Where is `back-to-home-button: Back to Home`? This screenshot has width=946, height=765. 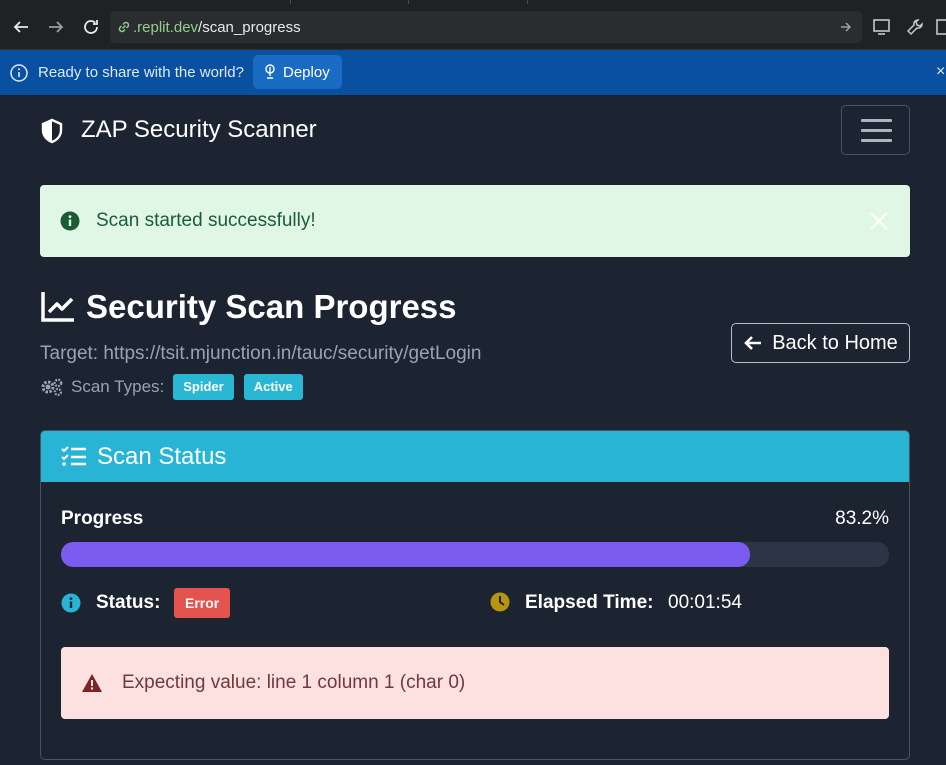 back-to-home-button: Back to Home is located at coordinates (820, 343).